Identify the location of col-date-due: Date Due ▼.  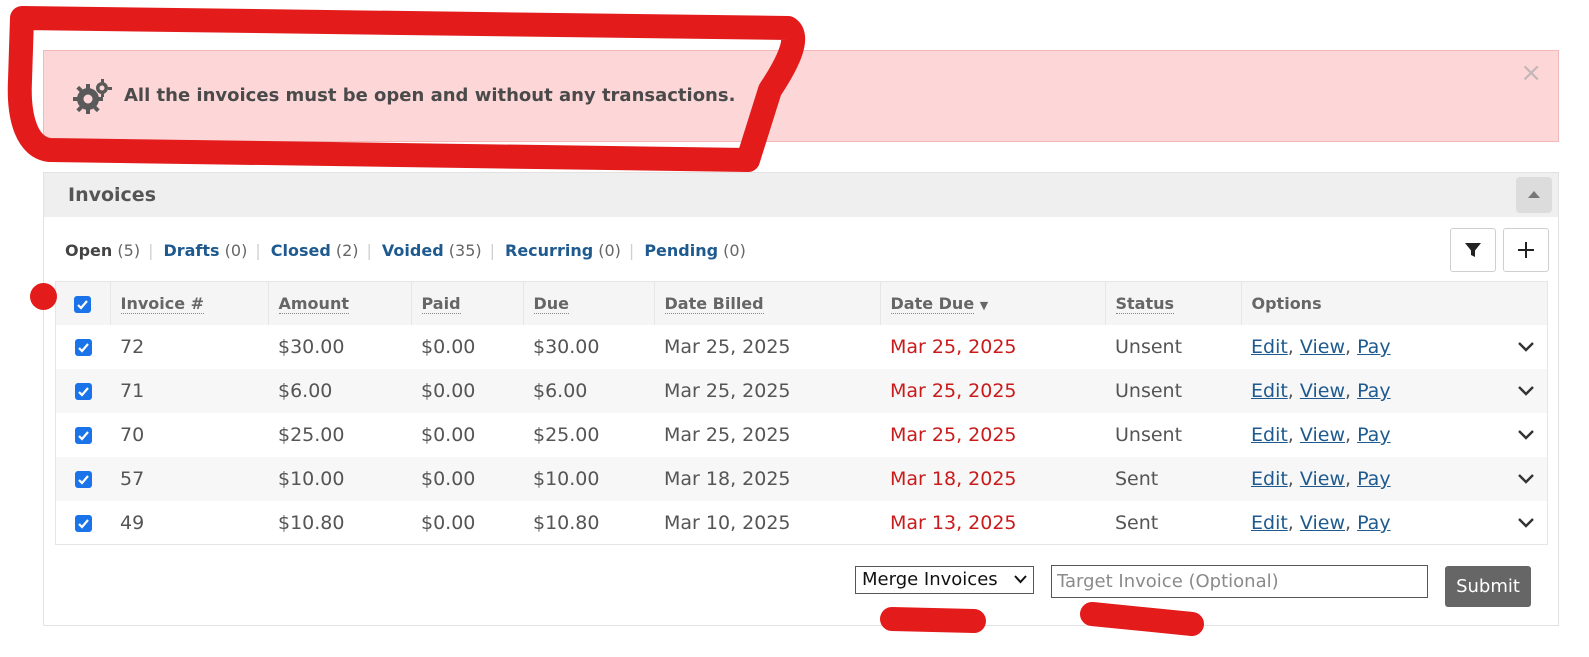
(993, 303).